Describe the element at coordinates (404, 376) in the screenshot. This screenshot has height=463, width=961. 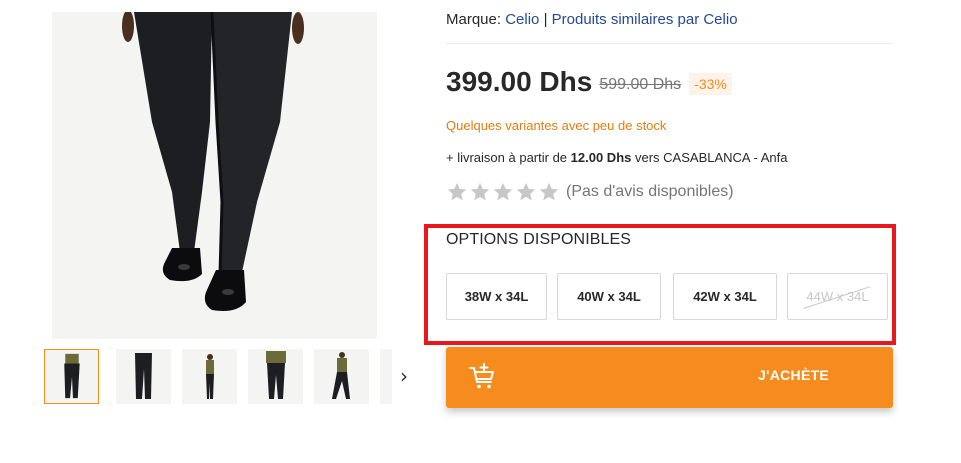
I see `chevron-right-icon: ›` at that location.